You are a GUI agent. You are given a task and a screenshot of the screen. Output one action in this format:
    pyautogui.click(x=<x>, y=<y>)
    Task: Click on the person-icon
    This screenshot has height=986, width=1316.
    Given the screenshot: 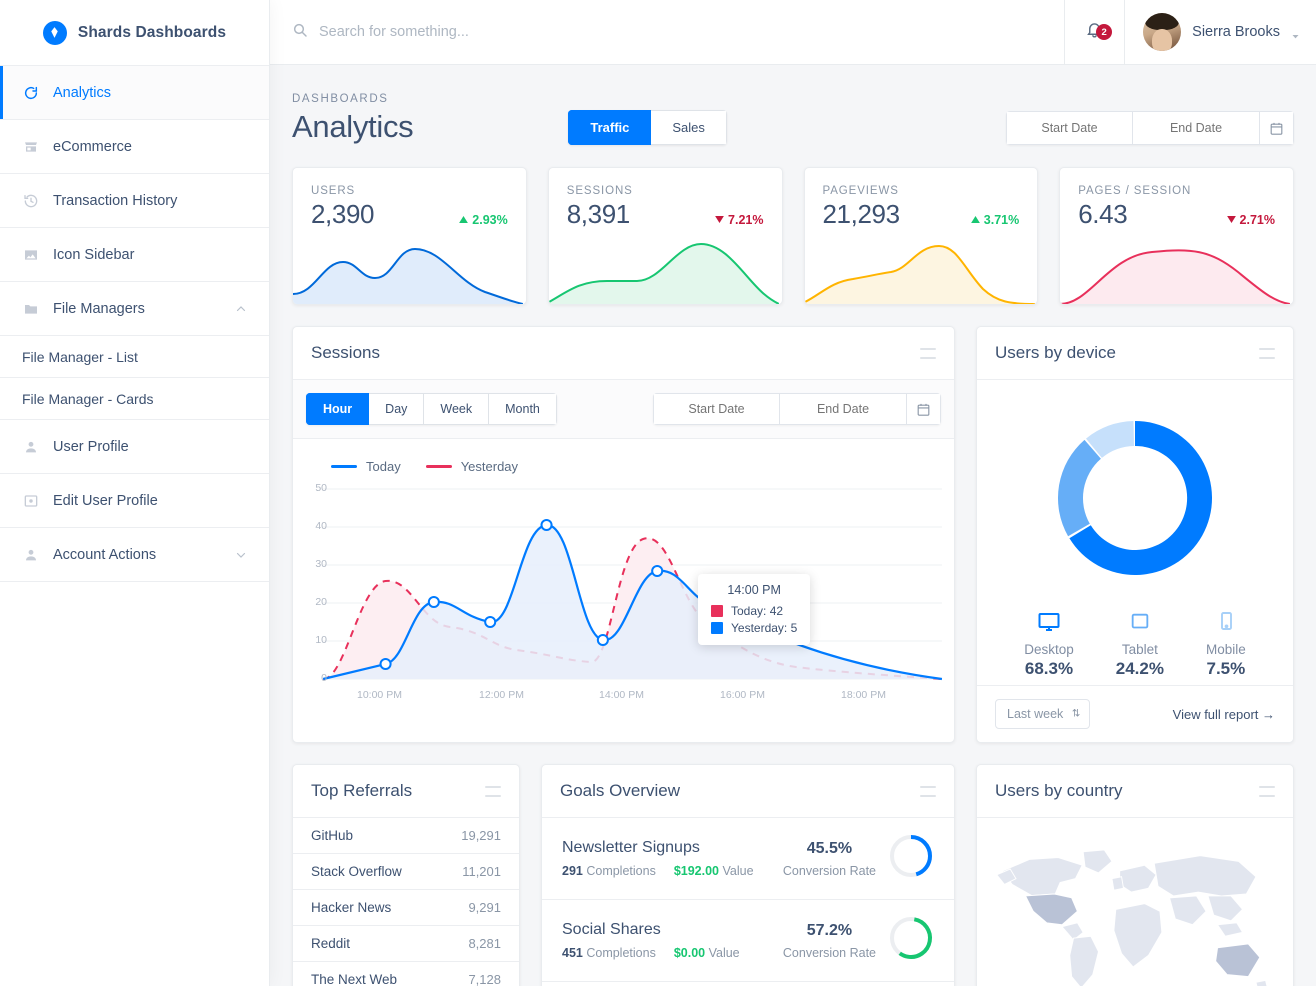 What is the action you would take?
    pyautogui.click(x=30, y=554)
    